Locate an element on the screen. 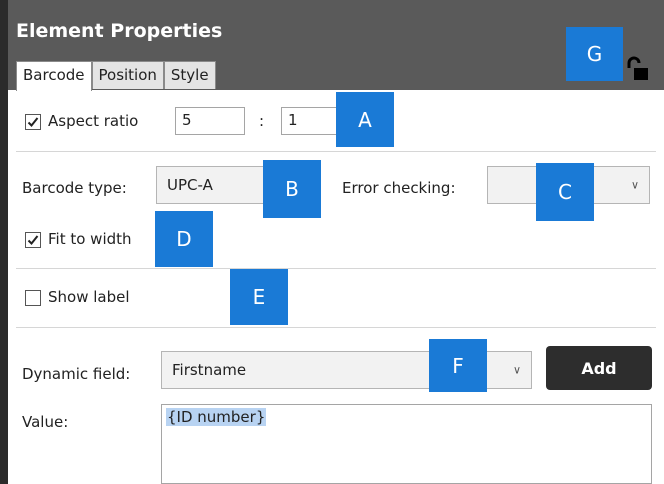 The width and height of the screenshot is (664, 484). show-label-checkbox is located at coordinates (33, 298).